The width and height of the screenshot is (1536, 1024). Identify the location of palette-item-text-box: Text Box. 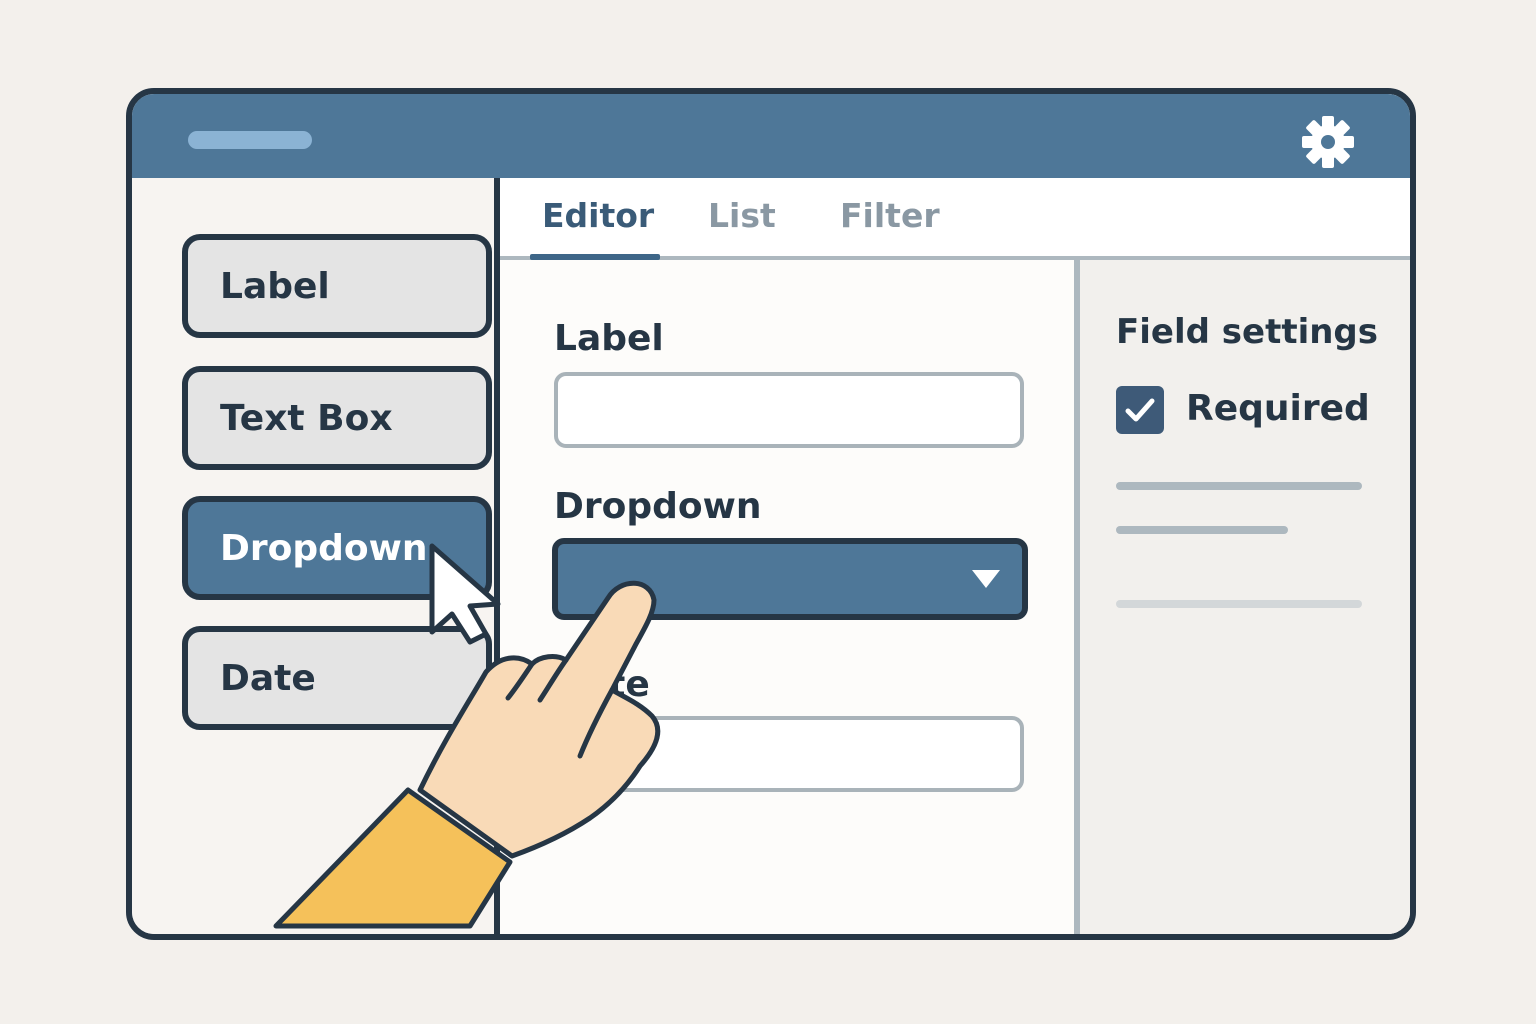
(337, 418).